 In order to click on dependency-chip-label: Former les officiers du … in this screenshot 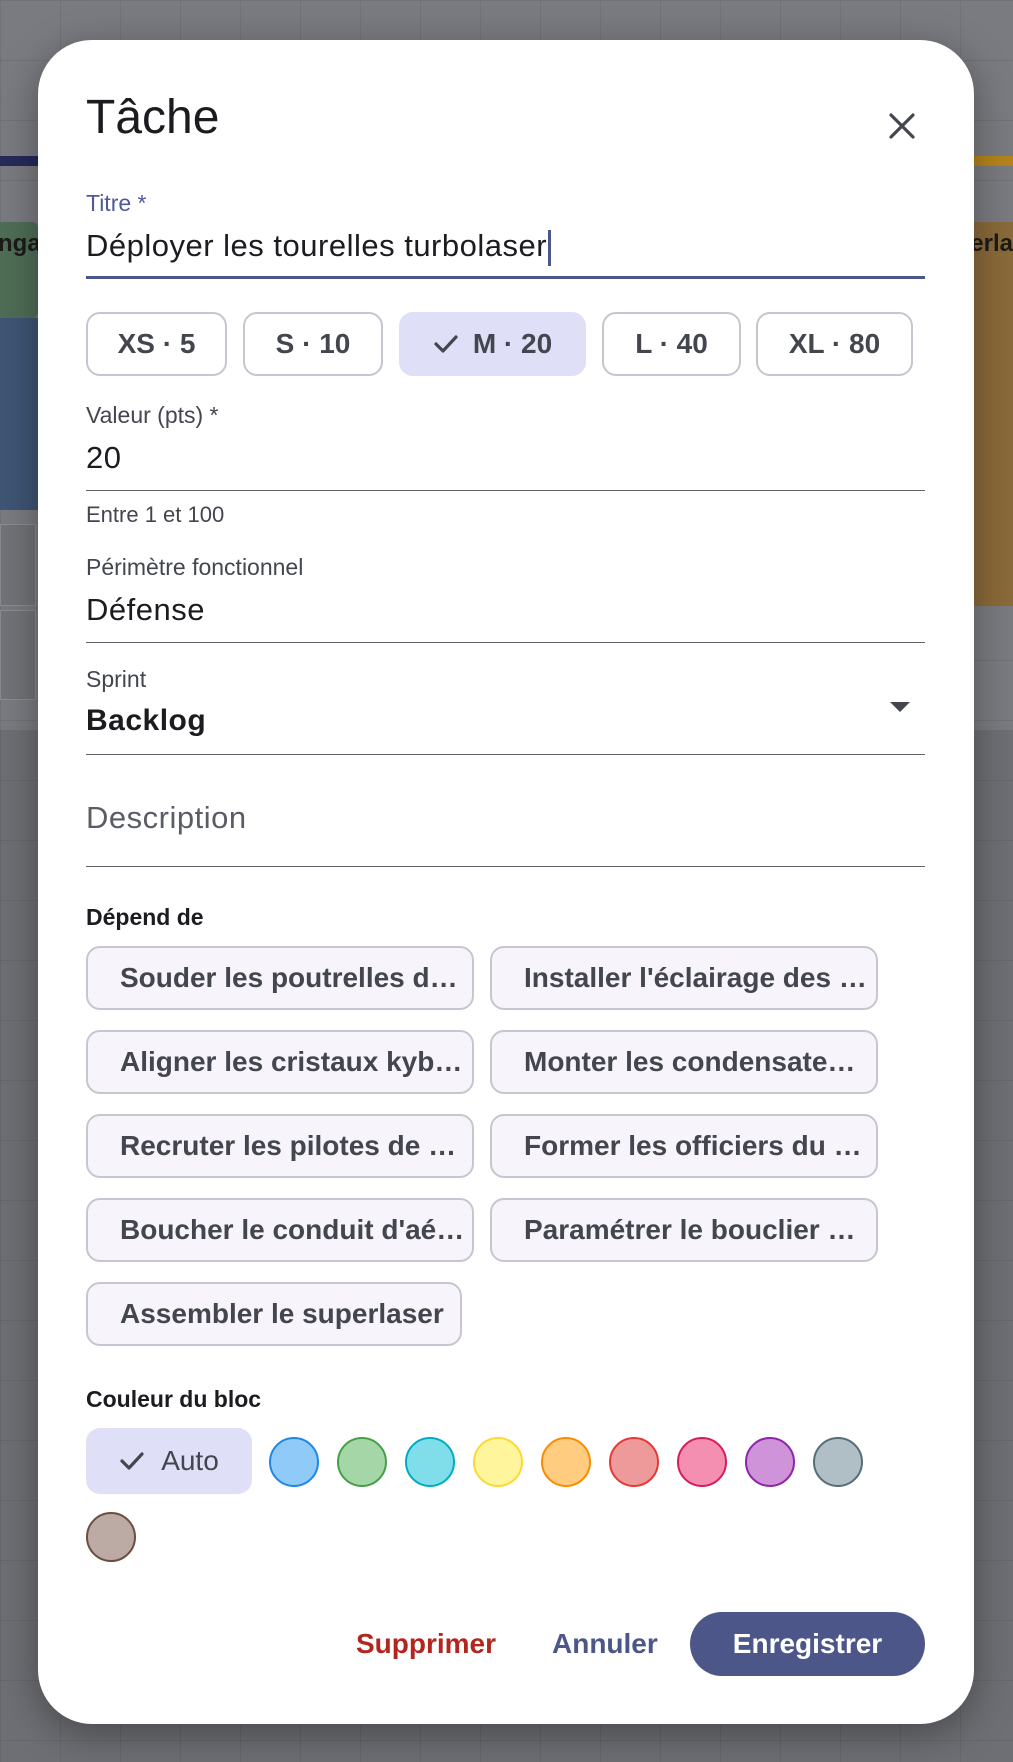, I will do `click(693, 1145)`.